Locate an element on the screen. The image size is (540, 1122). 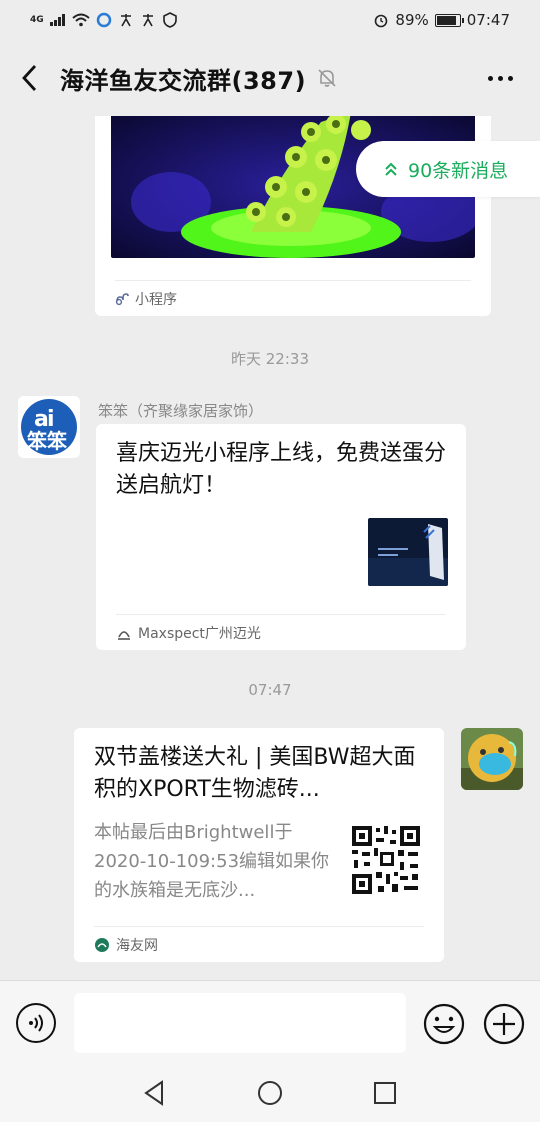
alarm-icon is located at coordinates (381, 21).